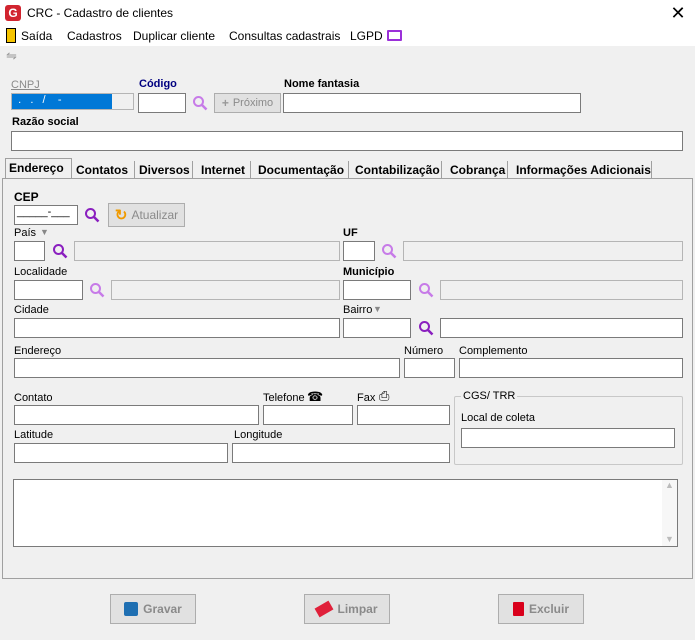  I want to click on app-icon: G, so click(13, 13).